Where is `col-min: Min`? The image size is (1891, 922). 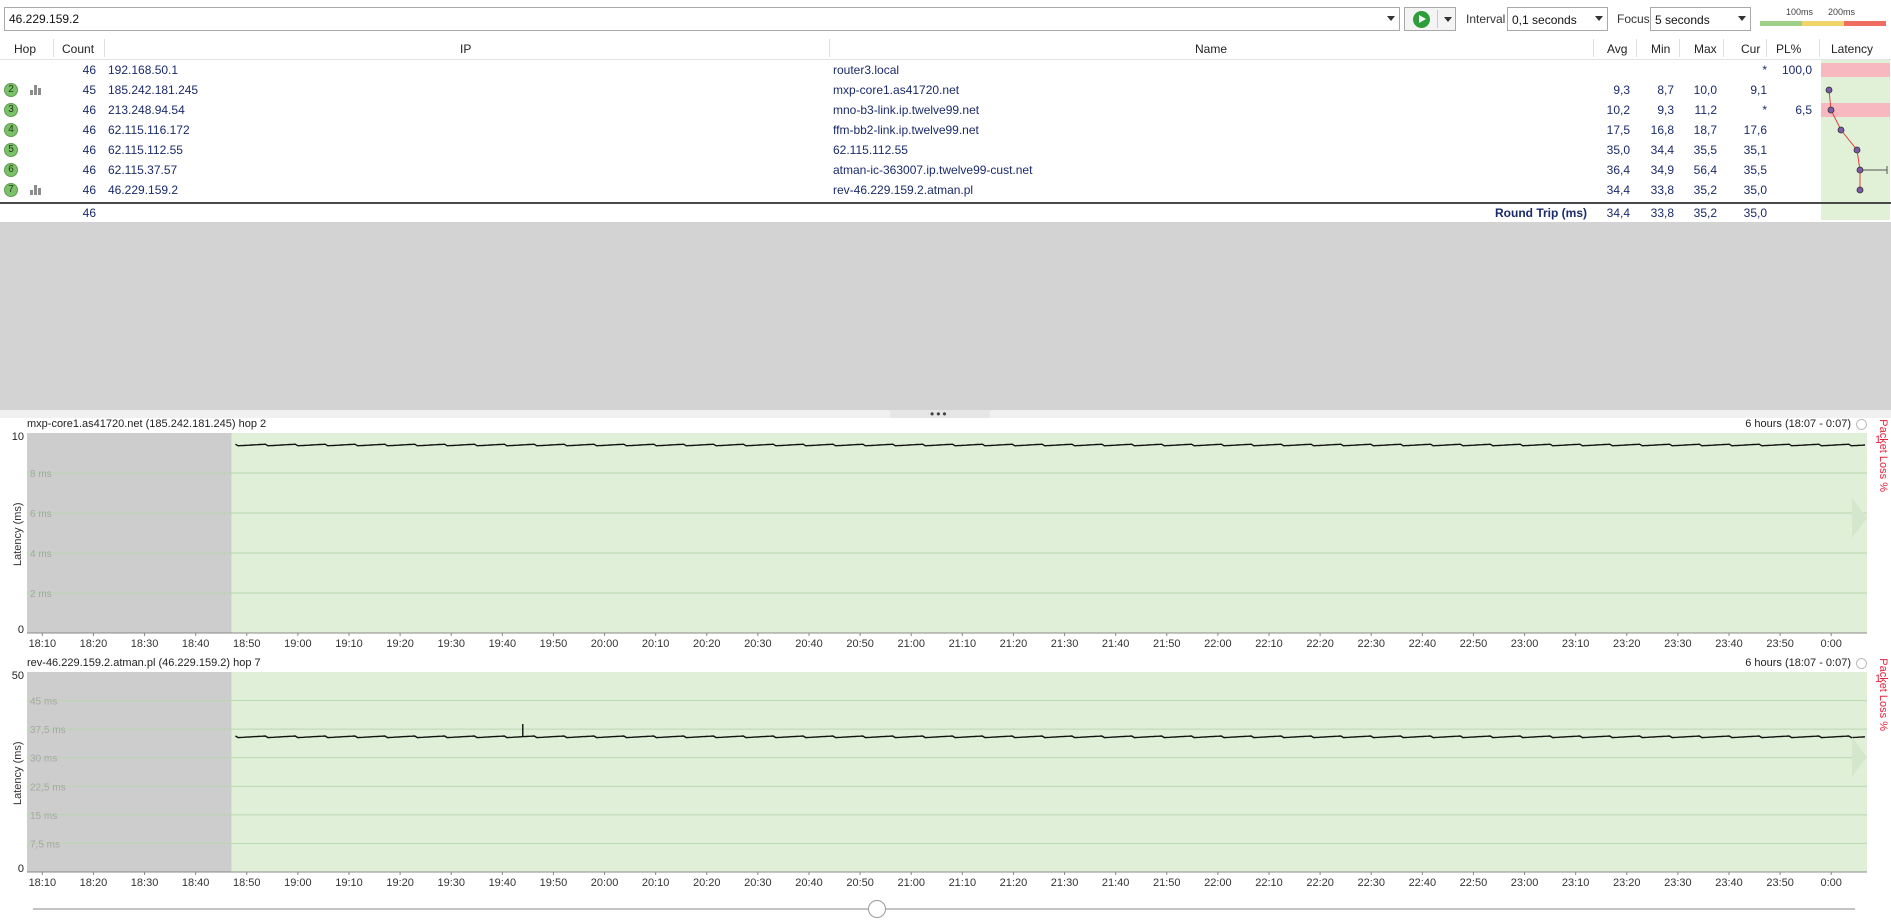 col-min: Min is located at coordinates (1660, 49).